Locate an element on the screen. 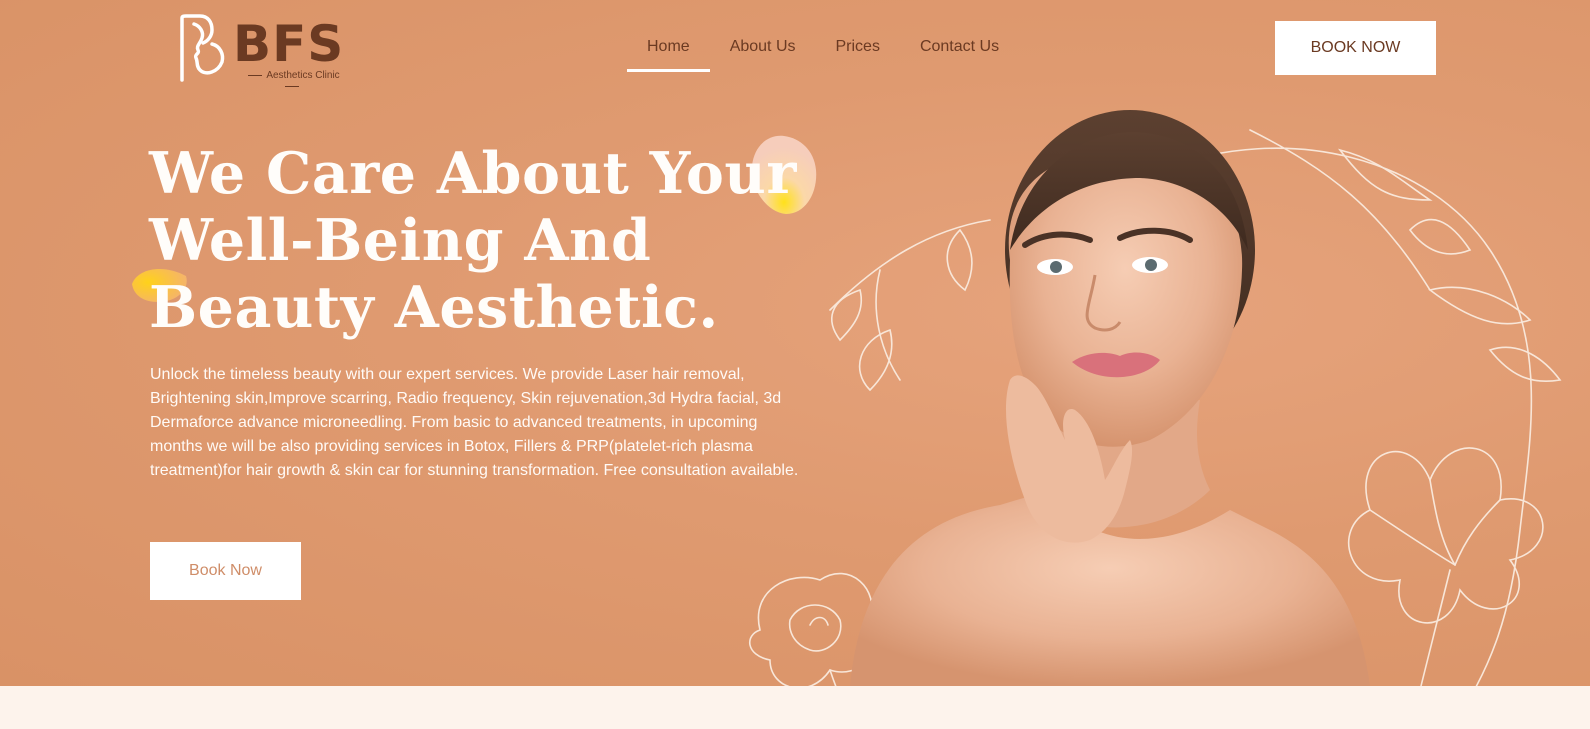  nav-item-prices: Prices is located at coordinates (858, 51).